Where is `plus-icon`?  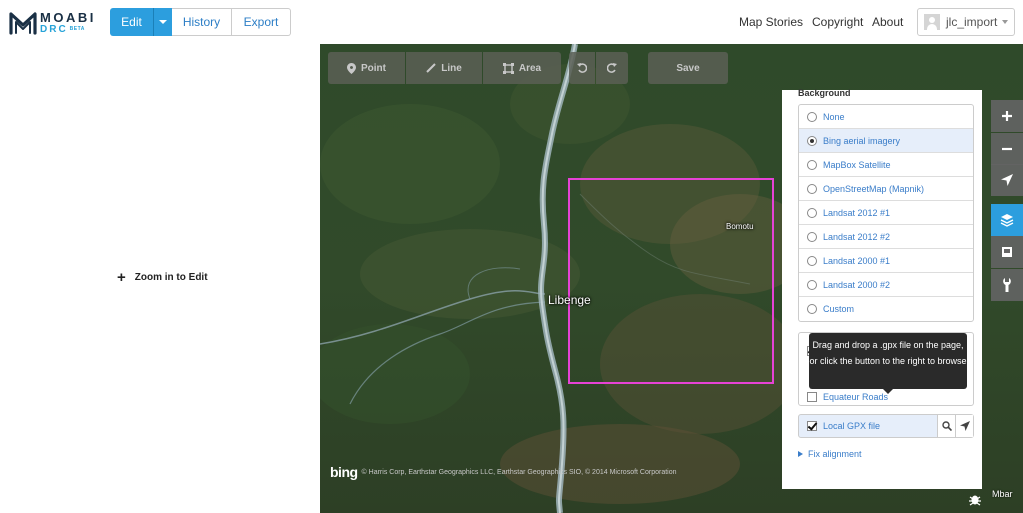 plus-icon is located at coordinates (1007, 116).